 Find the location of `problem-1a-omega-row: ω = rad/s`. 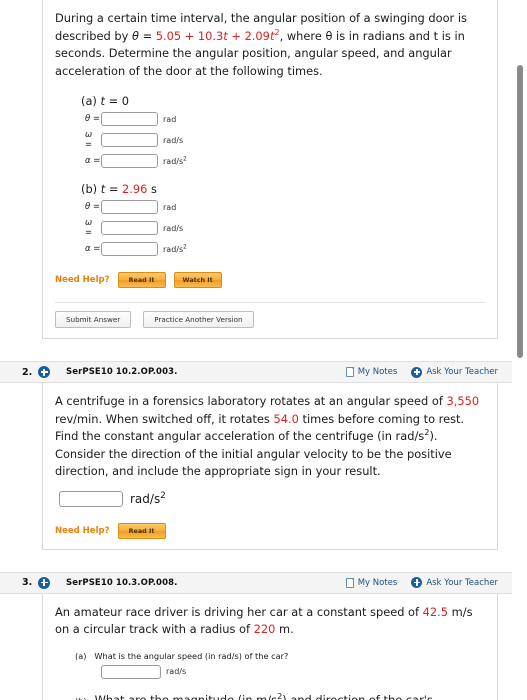

problem-1a-omega-row: ω = rad/s is located at coordinates (285, 140).